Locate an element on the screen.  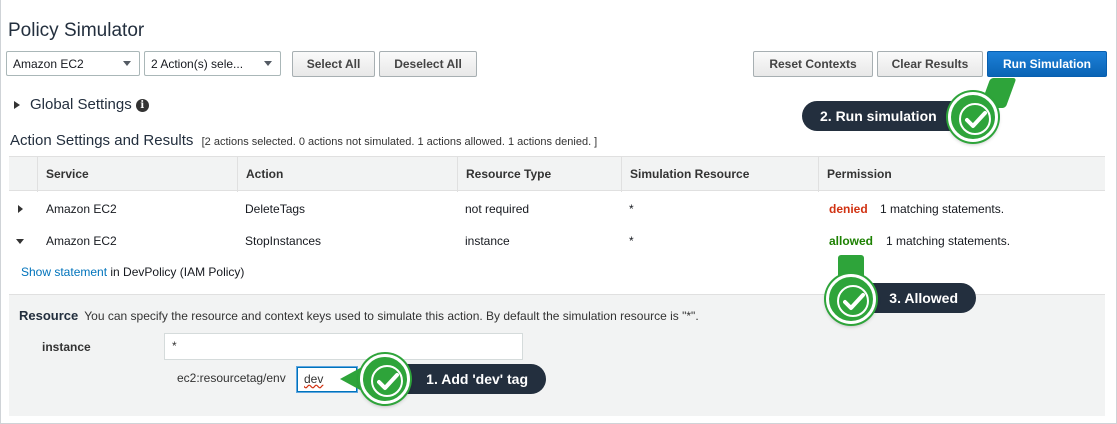
row-action: StopInstances is located at coordinates (283, 241).